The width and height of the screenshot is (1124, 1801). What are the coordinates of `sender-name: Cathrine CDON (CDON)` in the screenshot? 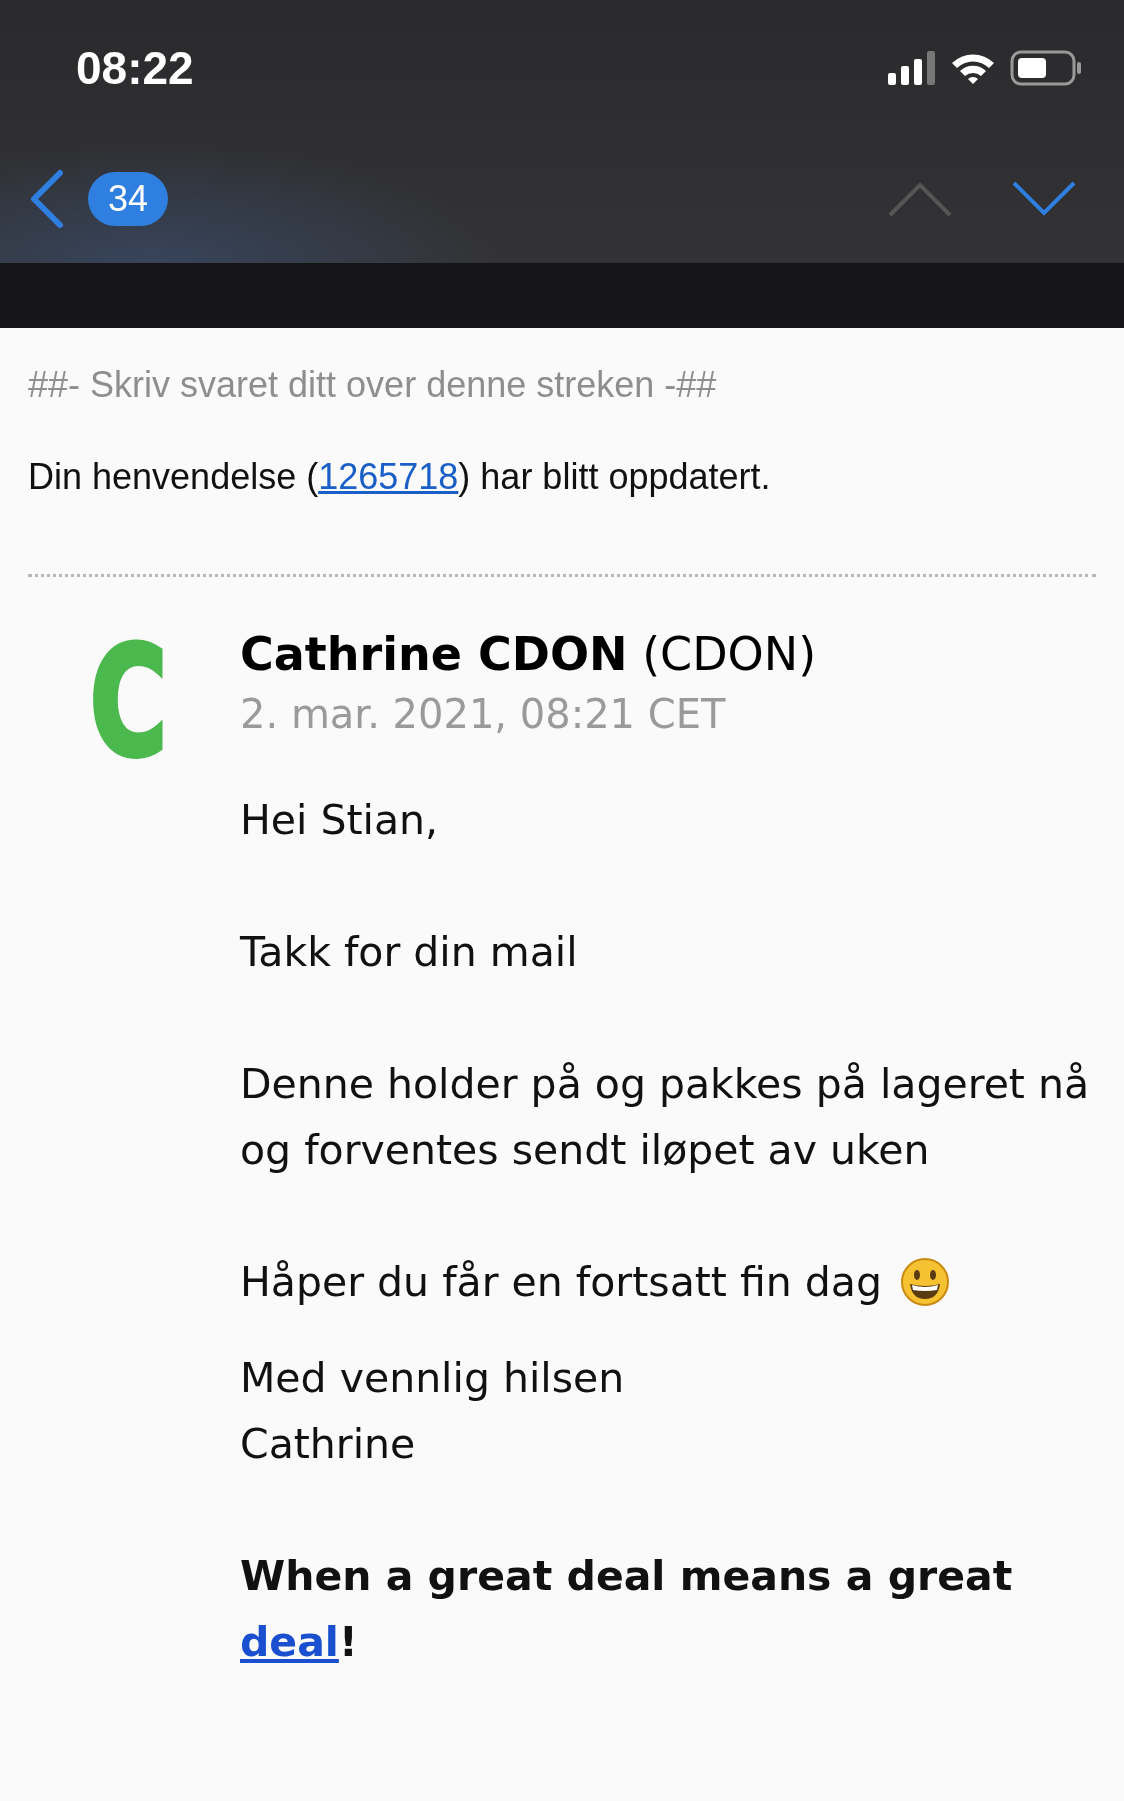 It's located at (529, 654).